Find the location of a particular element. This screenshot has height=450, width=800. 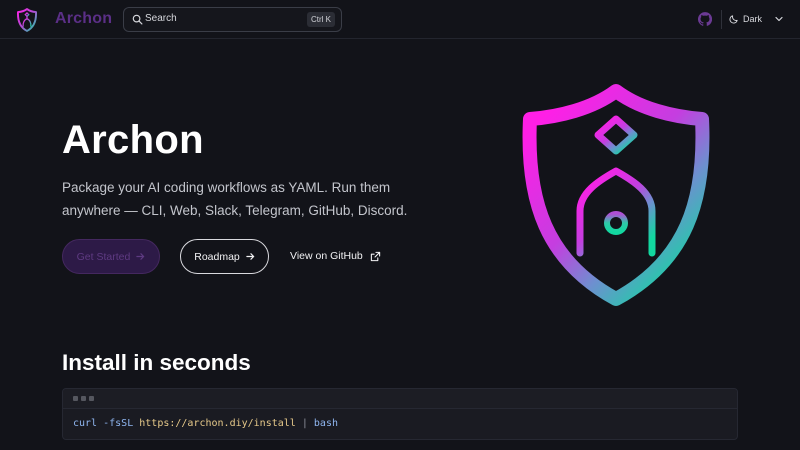

roadmap-label: Roadmap is located at coordinates (217, 256).